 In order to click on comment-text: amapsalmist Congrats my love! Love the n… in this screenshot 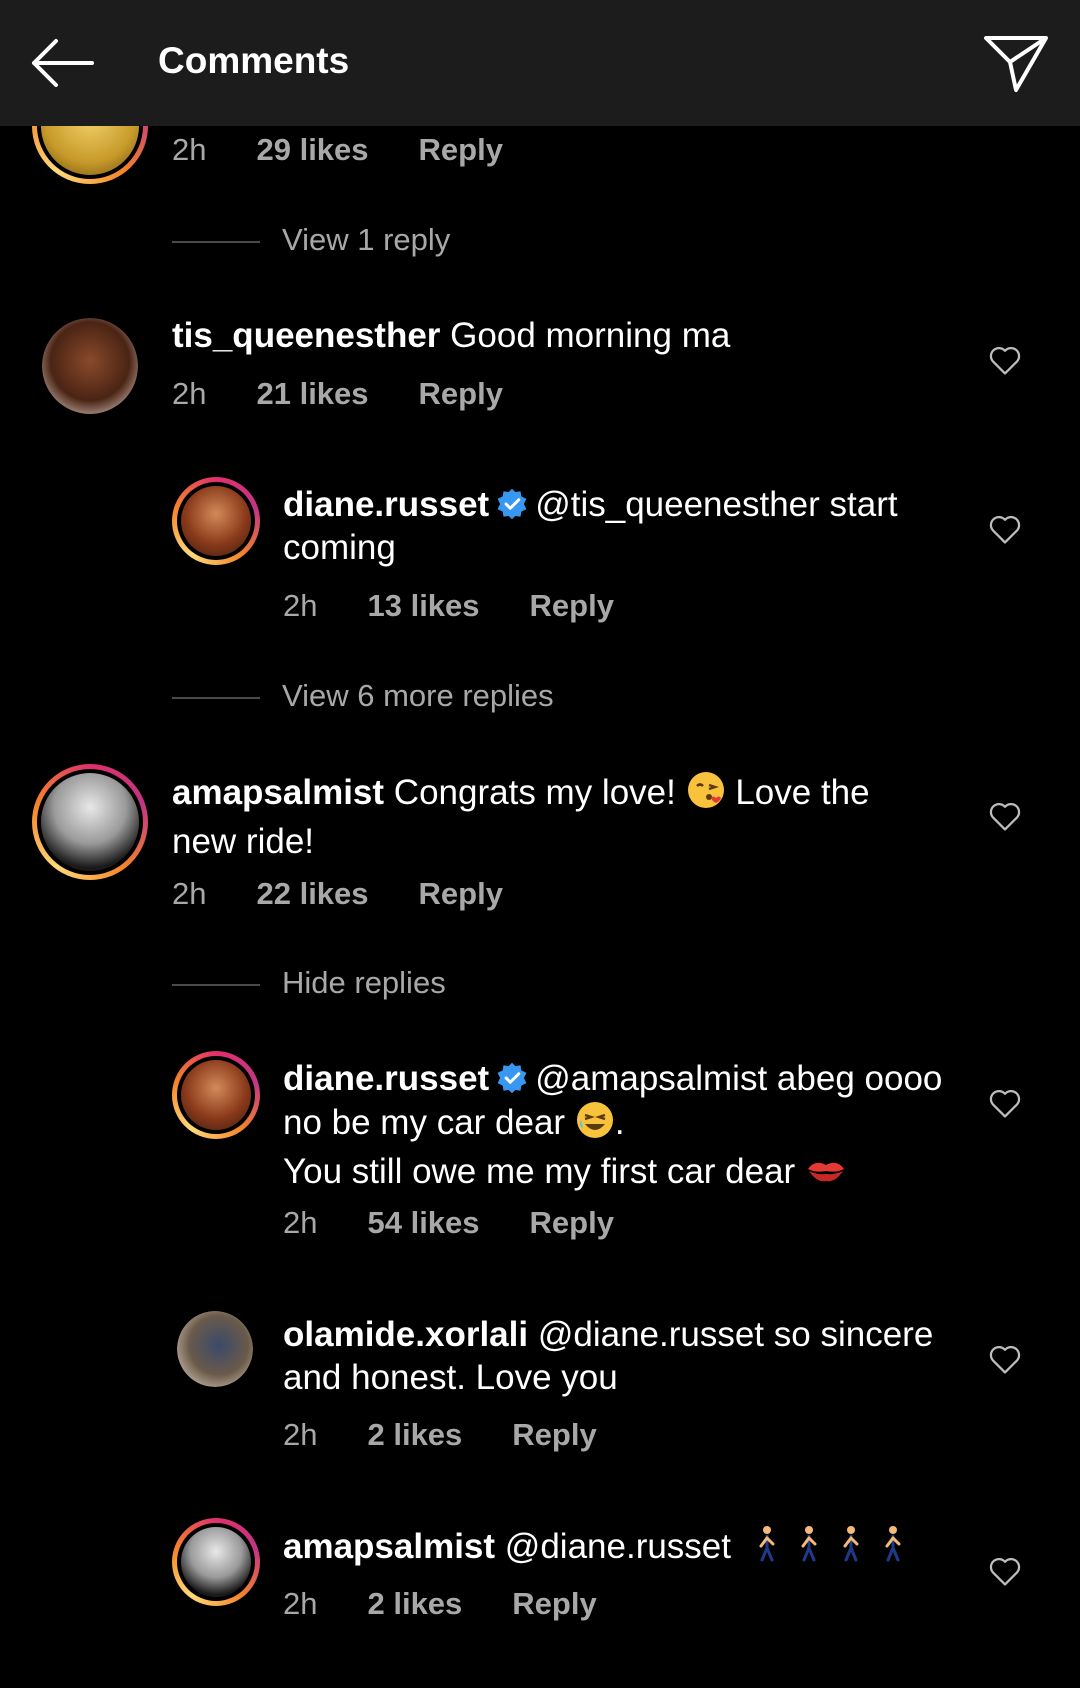, I will do `click(547, 816)`.